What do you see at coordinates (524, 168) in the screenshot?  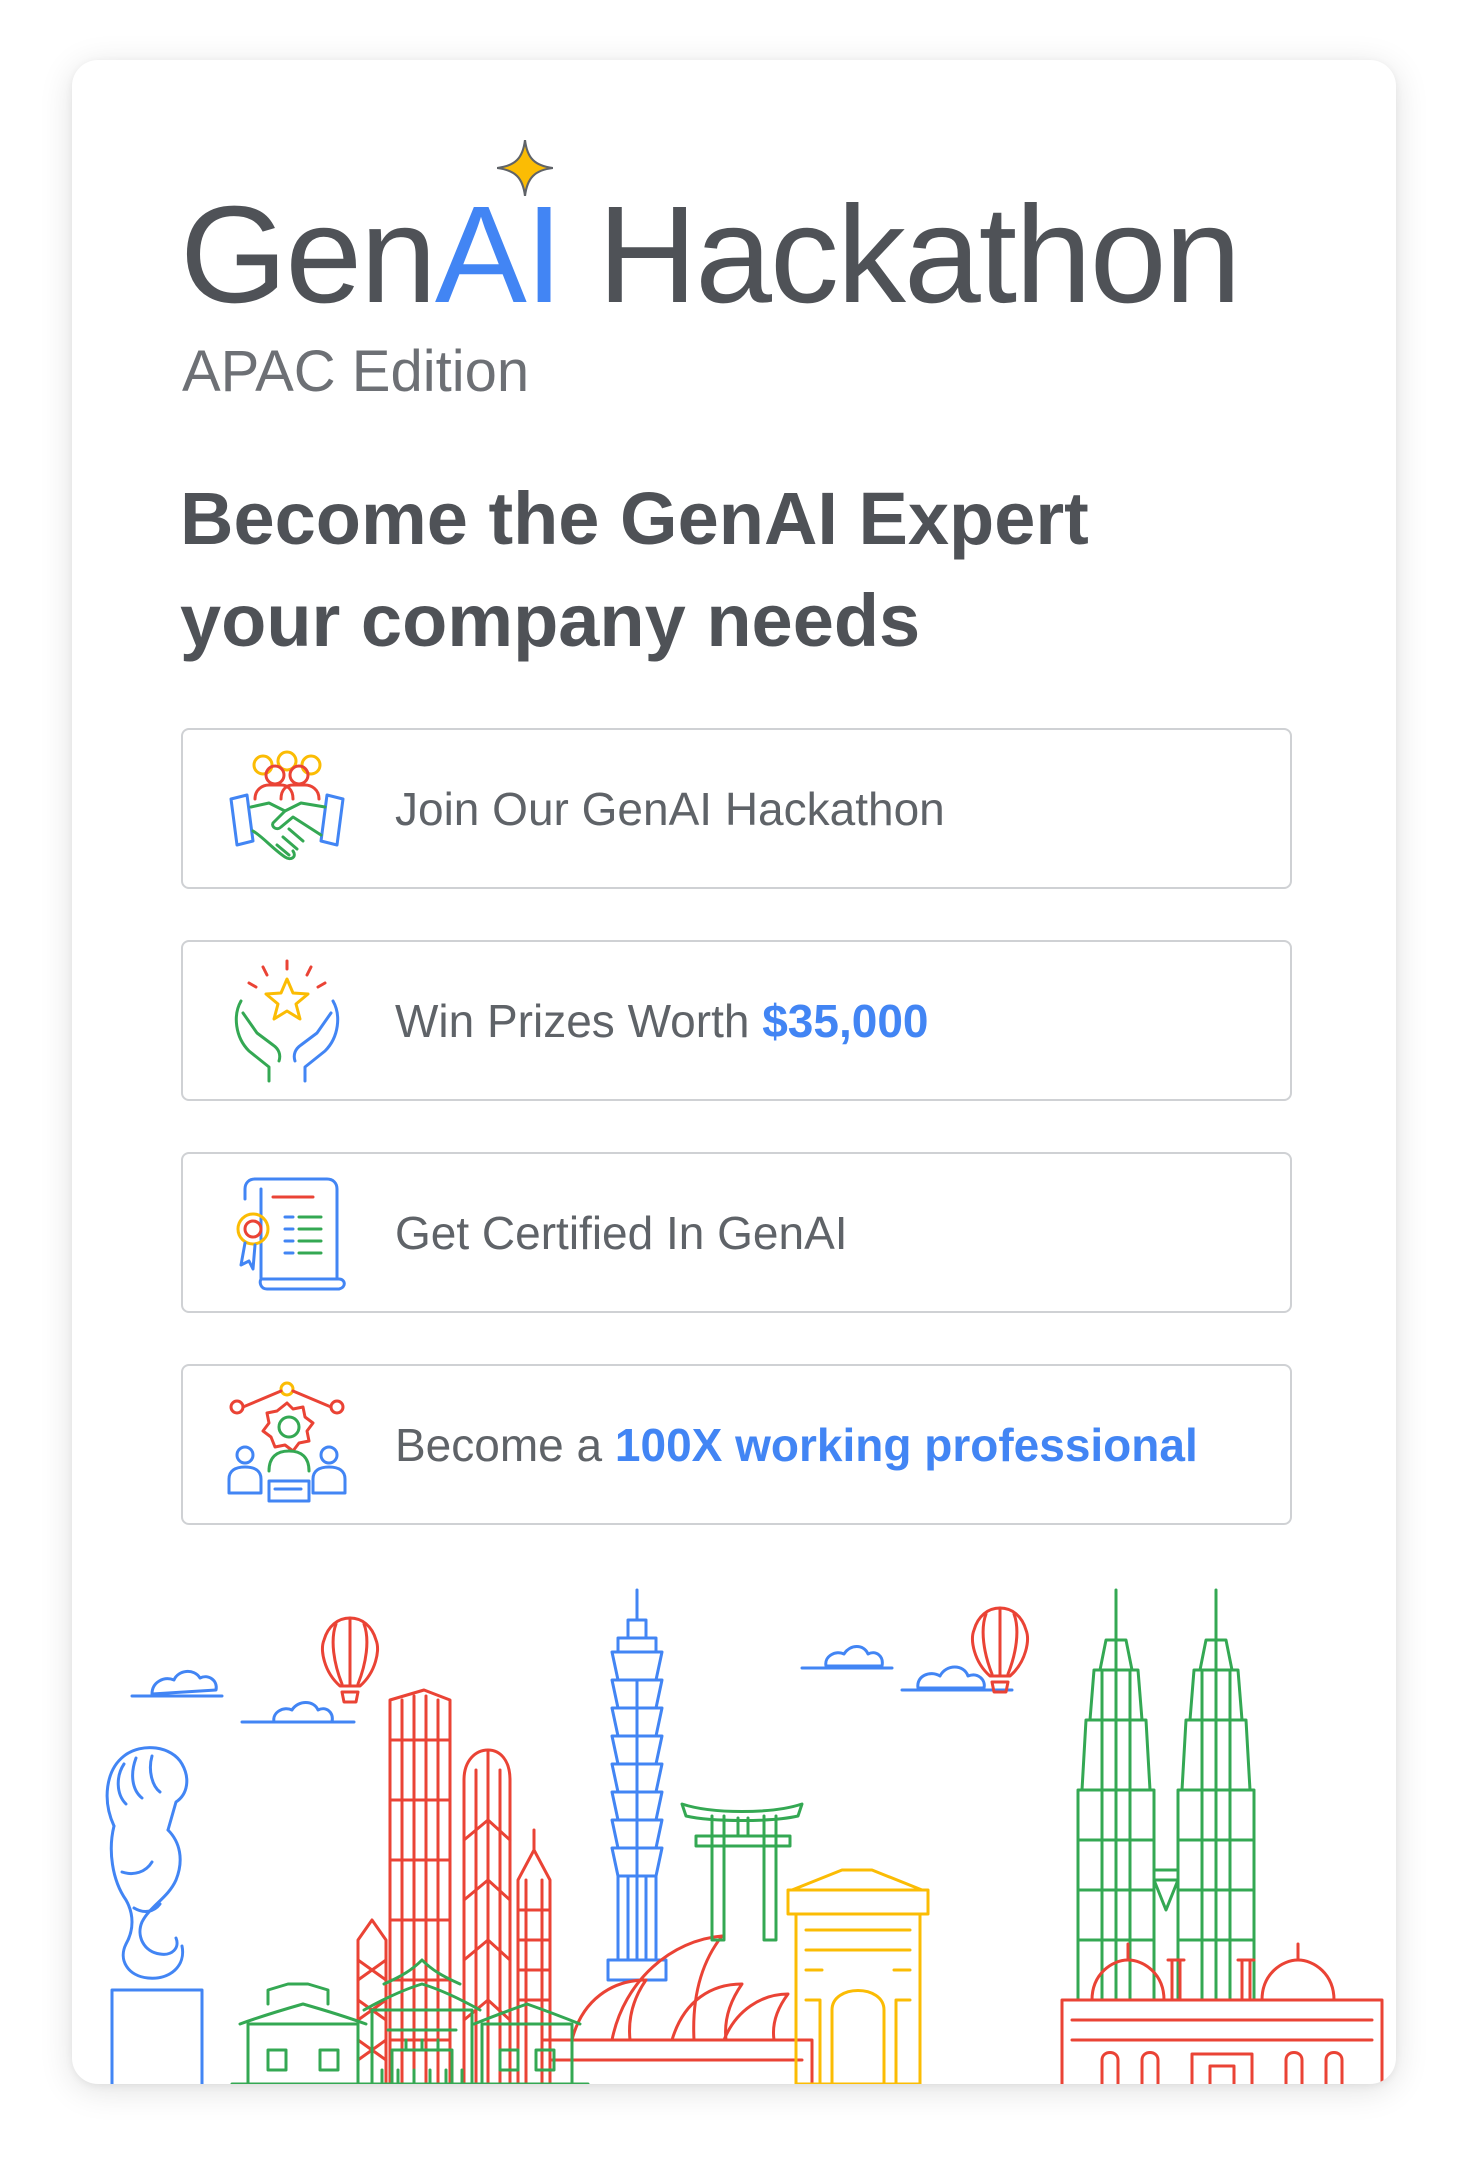 I see `sparkle-icon` at bounding box center [524, 168].